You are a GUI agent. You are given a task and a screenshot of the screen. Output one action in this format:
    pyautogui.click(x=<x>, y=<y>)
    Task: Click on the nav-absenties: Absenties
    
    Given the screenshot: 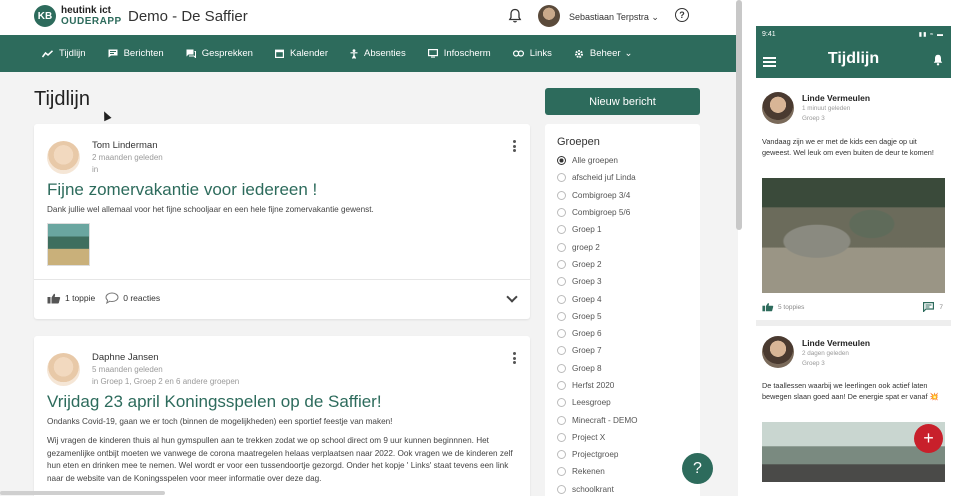 What is the action you would take?
    pyautogui.click(x=378, y=53)
    